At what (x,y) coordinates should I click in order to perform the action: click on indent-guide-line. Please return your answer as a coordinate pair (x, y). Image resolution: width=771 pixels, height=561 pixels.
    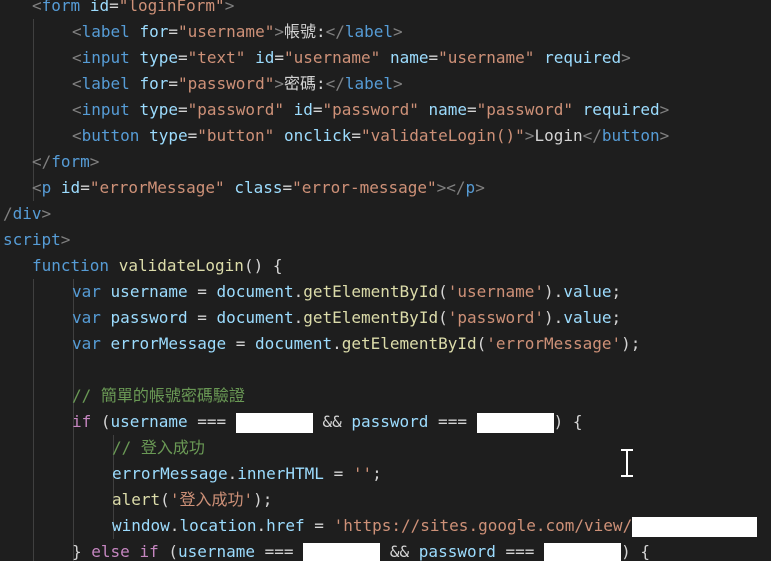
    Looking at the image, I should click on (33, 420).